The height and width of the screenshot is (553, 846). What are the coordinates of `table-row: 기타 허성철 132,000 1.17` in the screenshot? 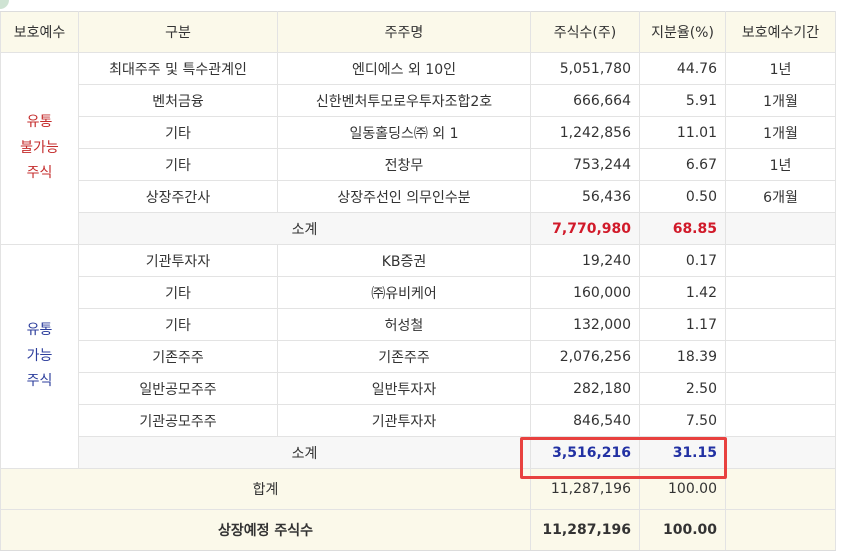 It's located at (418, 324).